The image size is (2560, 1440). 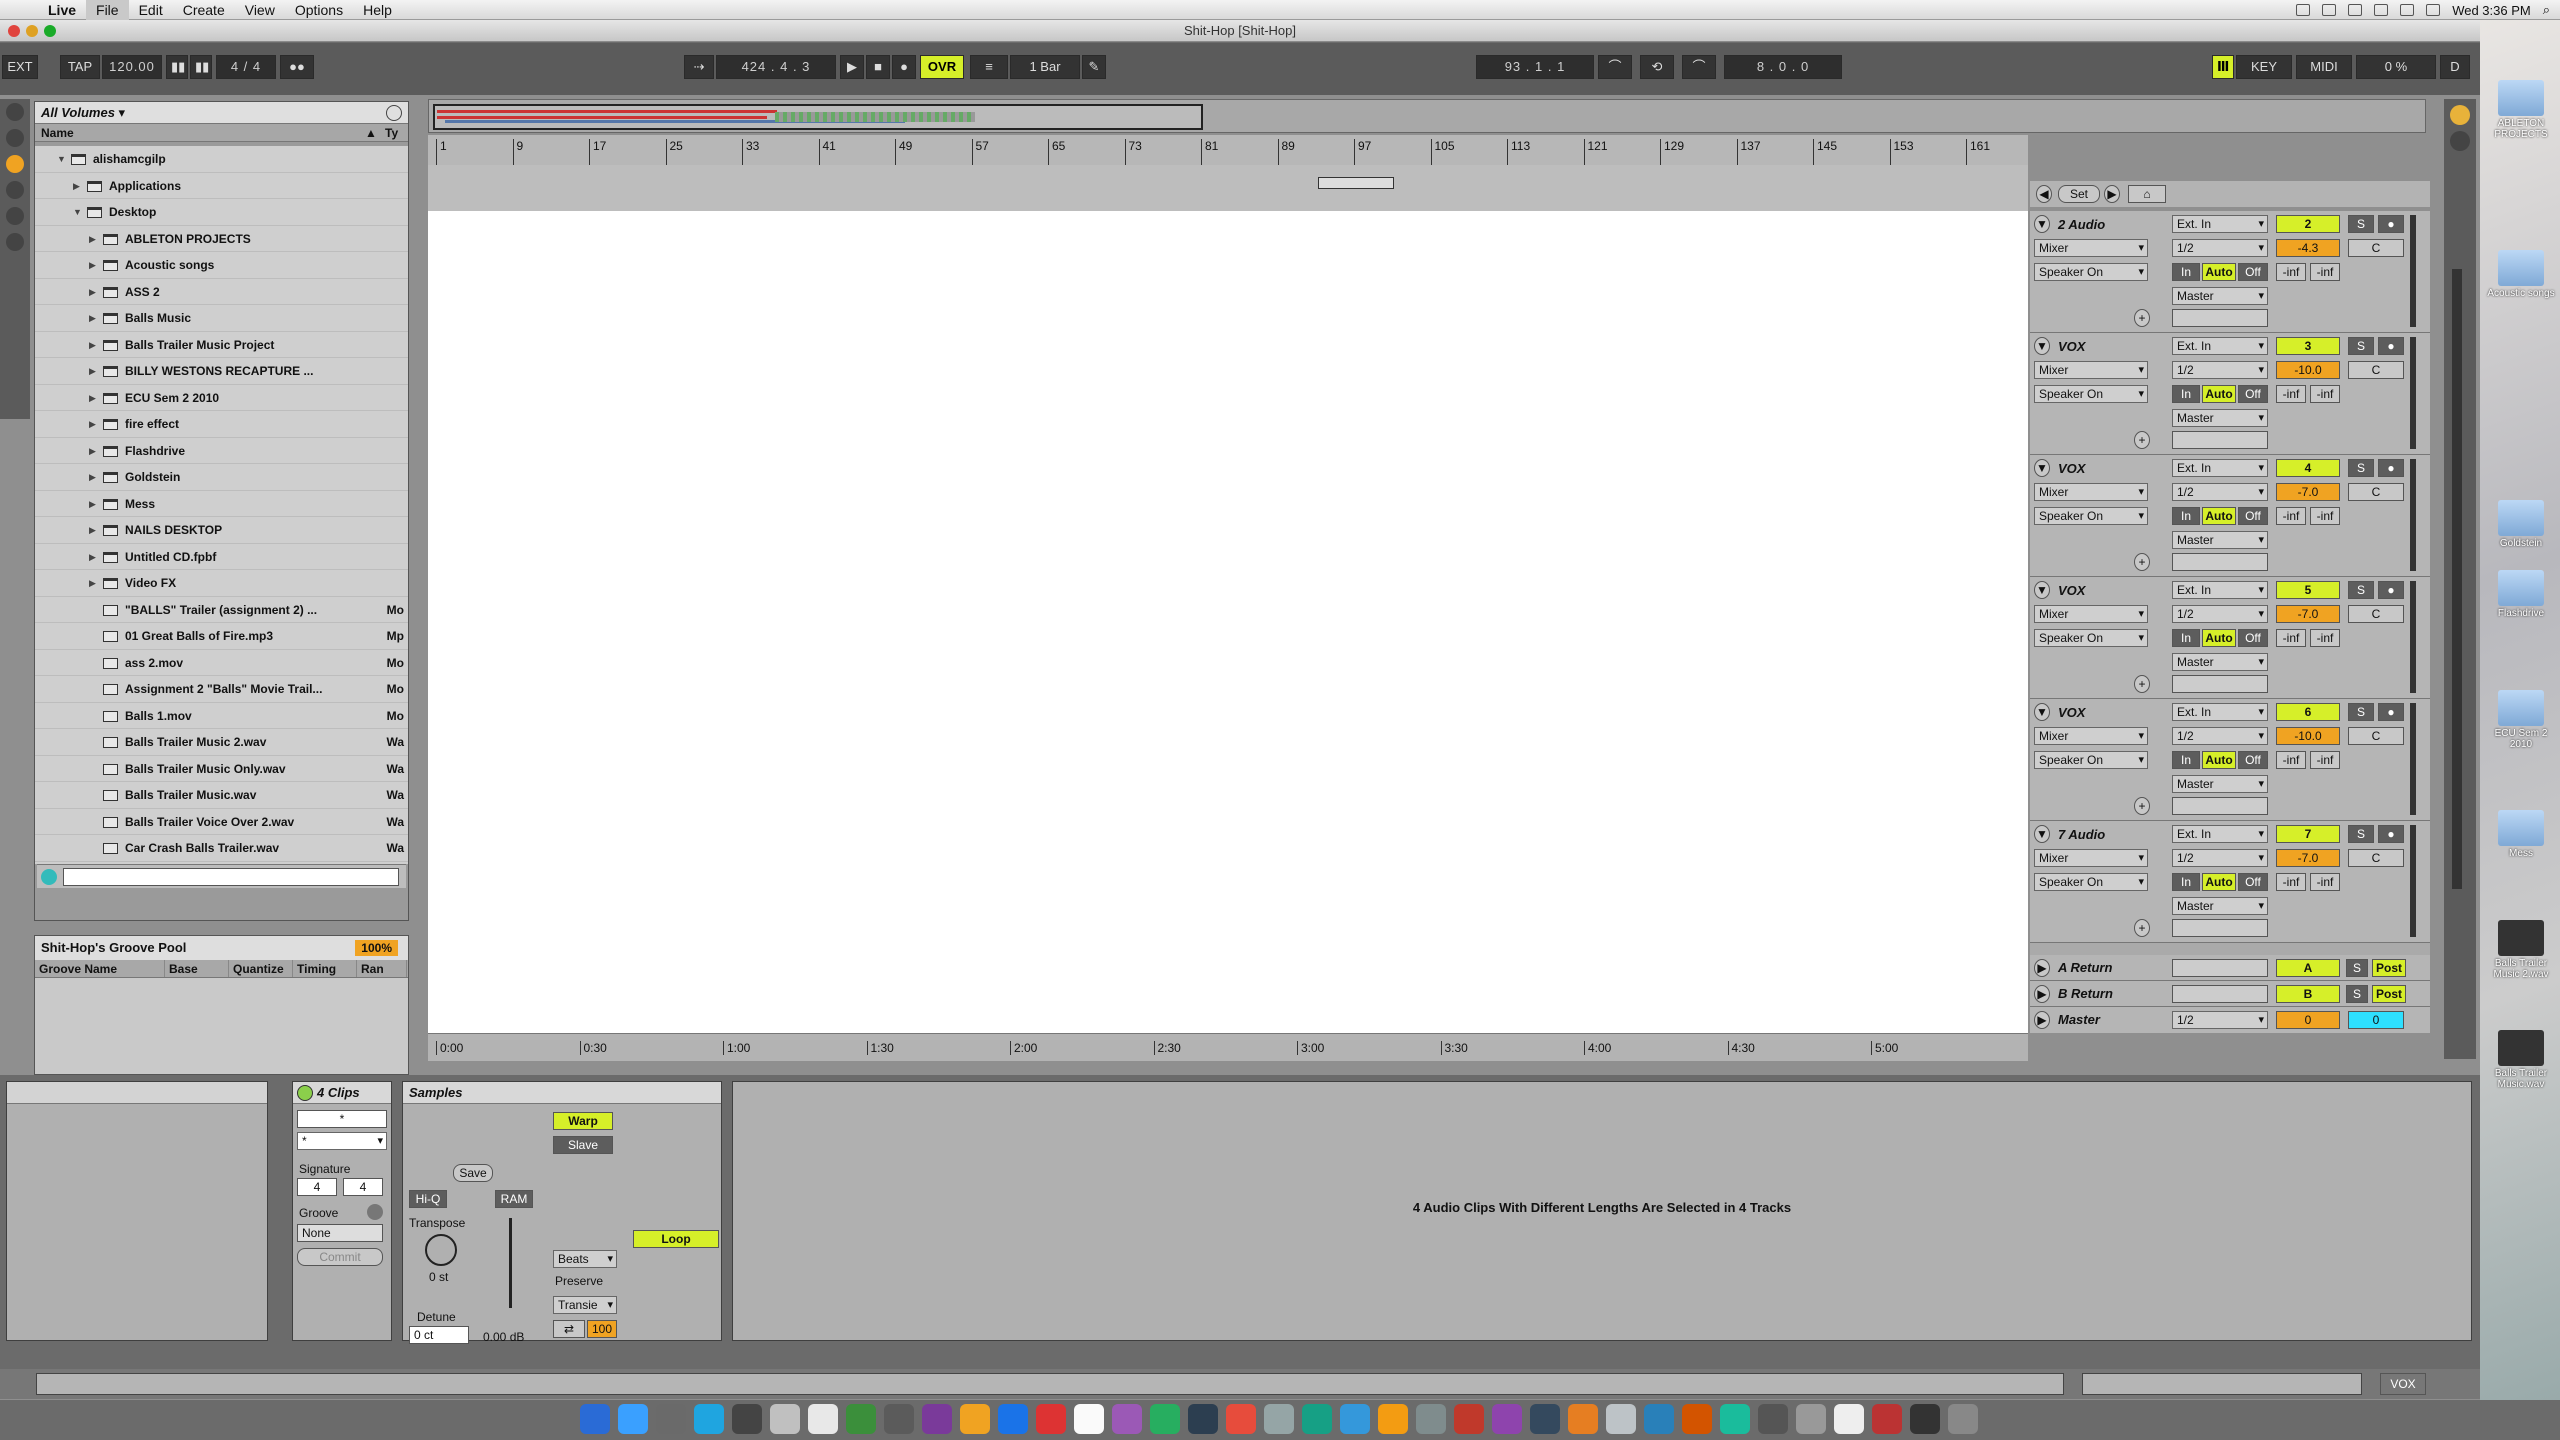 What do you see at coordinates (2460, 141) in the screenshot?
I see `session-arrange-toggle-icon` at bounding box center [2460, 141].